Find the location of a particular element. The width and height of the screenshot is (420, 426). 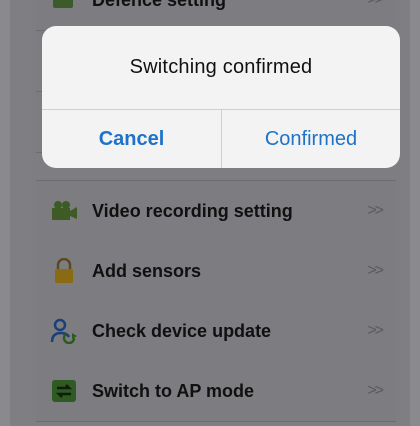

right-edge is located at coordinates (415, 213).